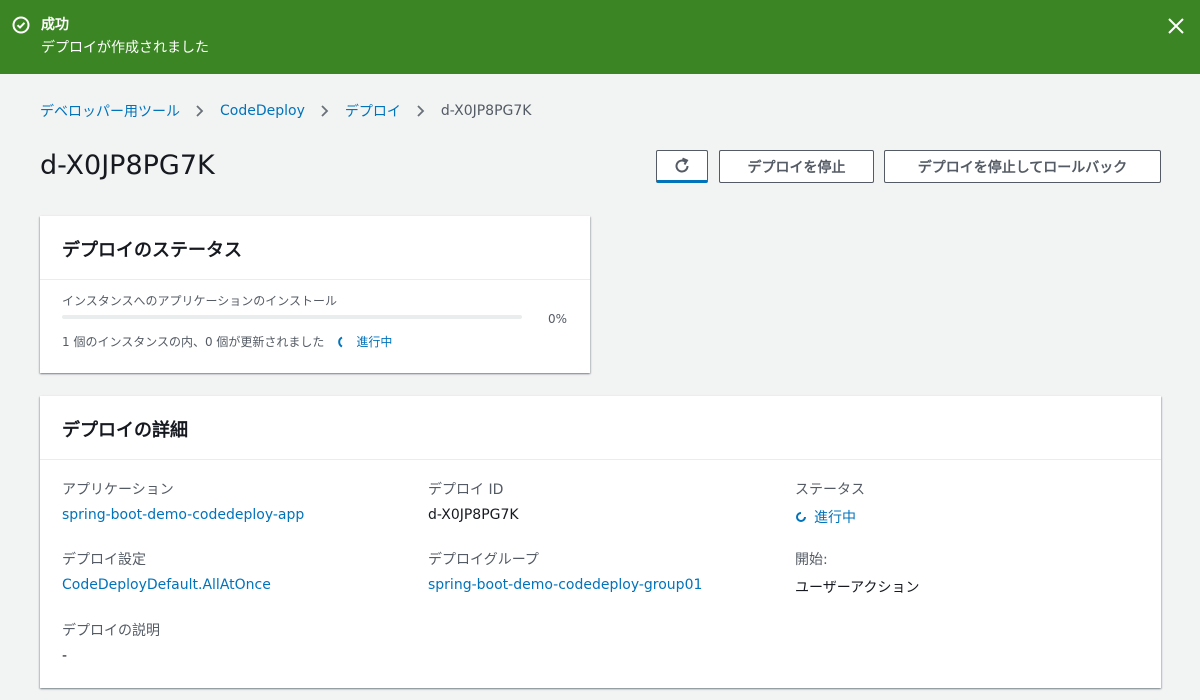 This screenshot has width=1200, height=700. Describe the element at coordinates (104, 560) in the screenshot. I see `deployment-config-label: デプロイ設定` at that location.